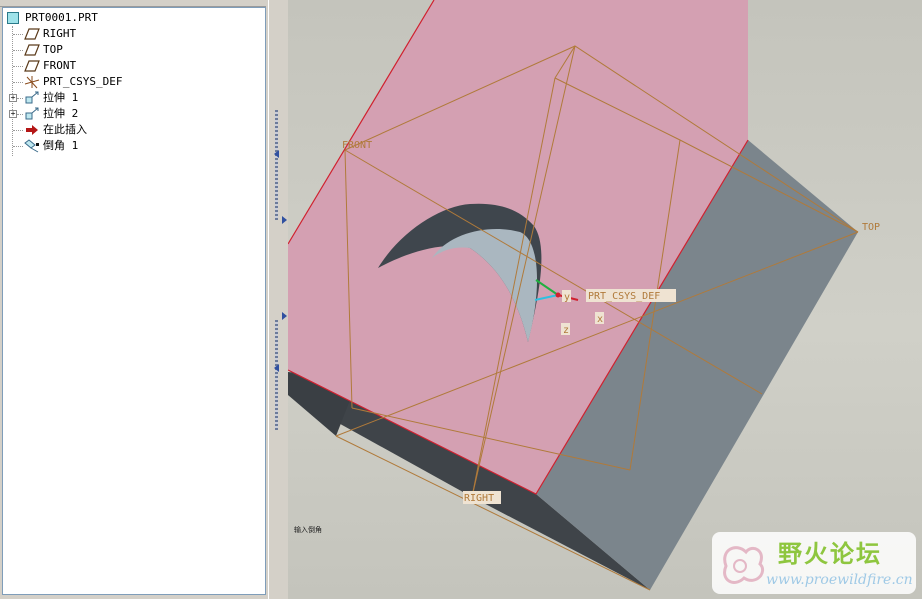  What do you see at coordinates (60, 65) in the screenshot?
I see `tree-item-label: FRONT` at bounding box center [60, 65].